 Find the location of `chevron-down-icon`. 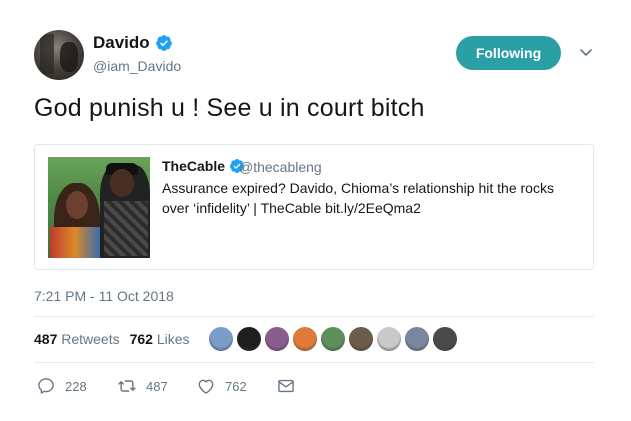

chevron-down-icon is located at coordinates (586, 52).